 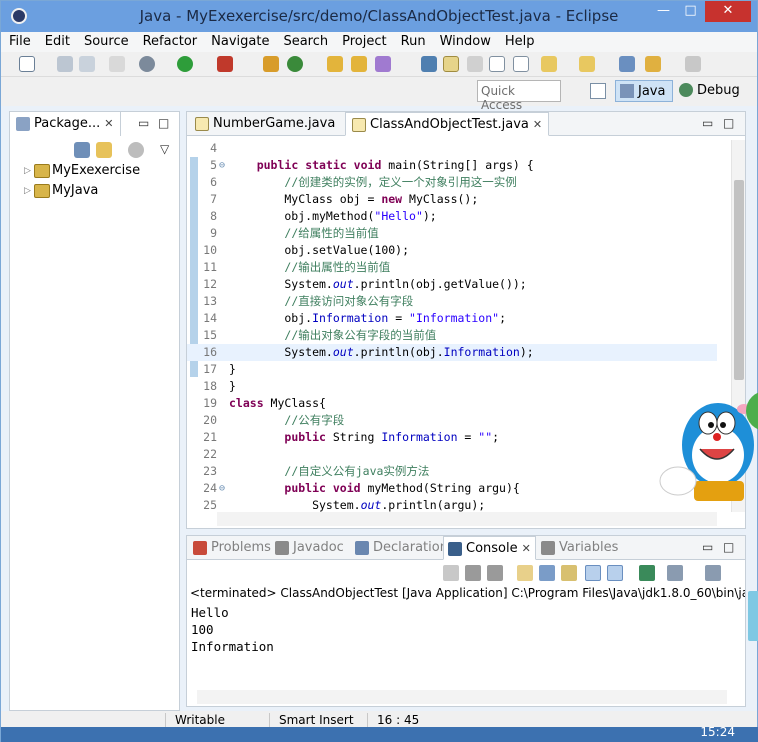 I want to click on link-with-editor-icon, so click(x=104, y=150).